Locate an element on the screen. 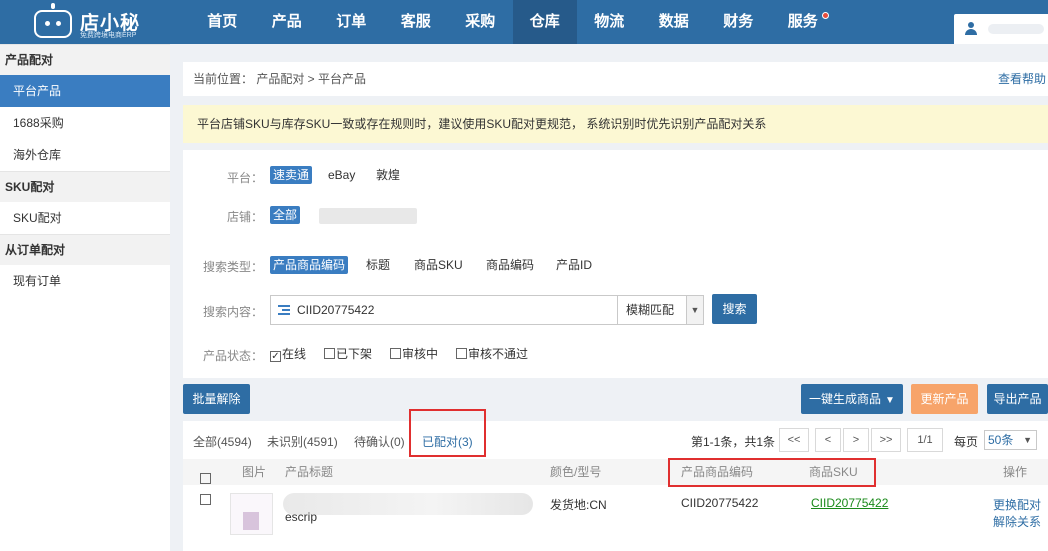 The height and width of the screenshot is (551, 1048). nav-data: 数据 is located at coordinates (674, 22).